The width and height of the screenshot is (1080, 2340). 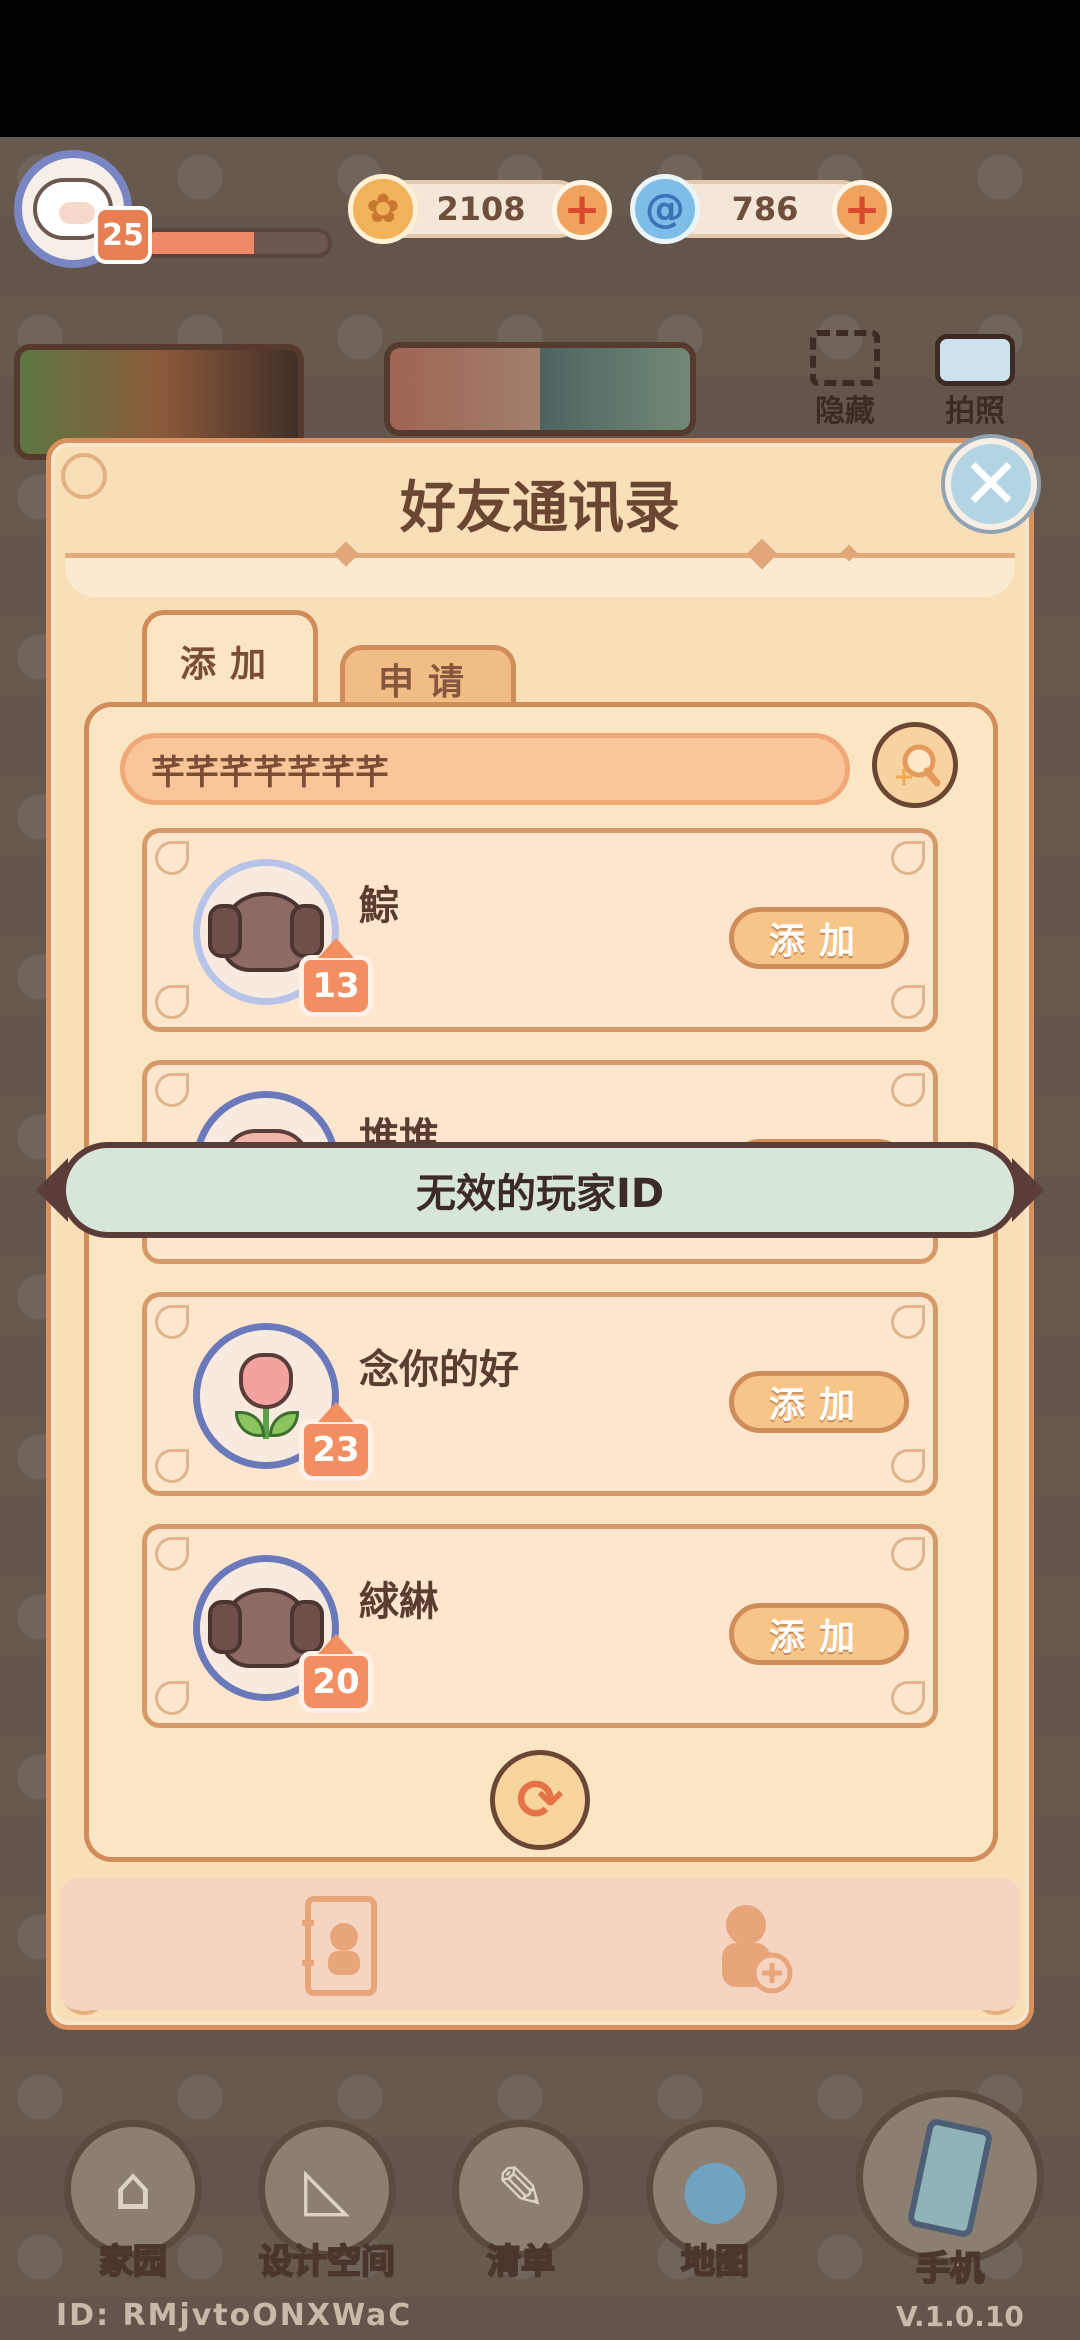 I want to click on tulip-icon, so click(x=266, y=1396).